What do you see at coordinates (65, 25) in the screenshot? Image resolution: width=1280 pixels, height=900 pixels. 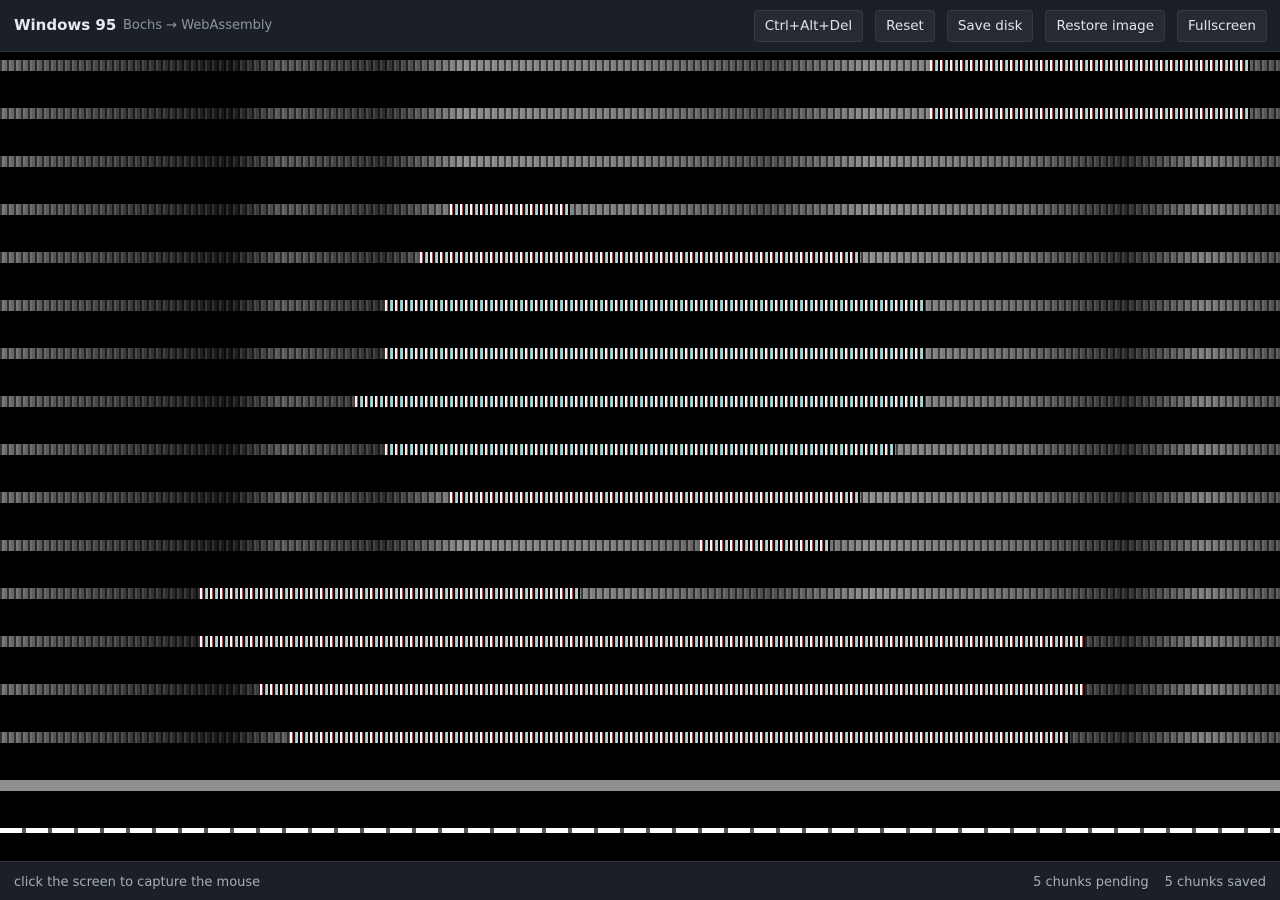 I see `app-title: Windows 95` at bounding box center [65, 25].